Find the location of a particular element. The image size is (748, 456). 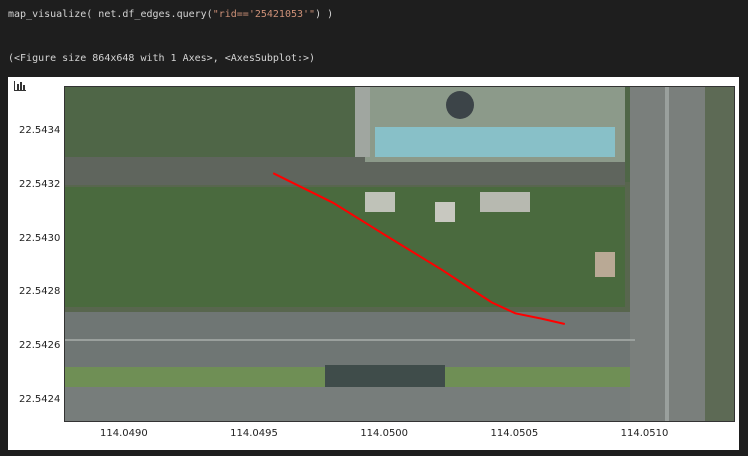

route-plot is located at coordinates (419, 248).